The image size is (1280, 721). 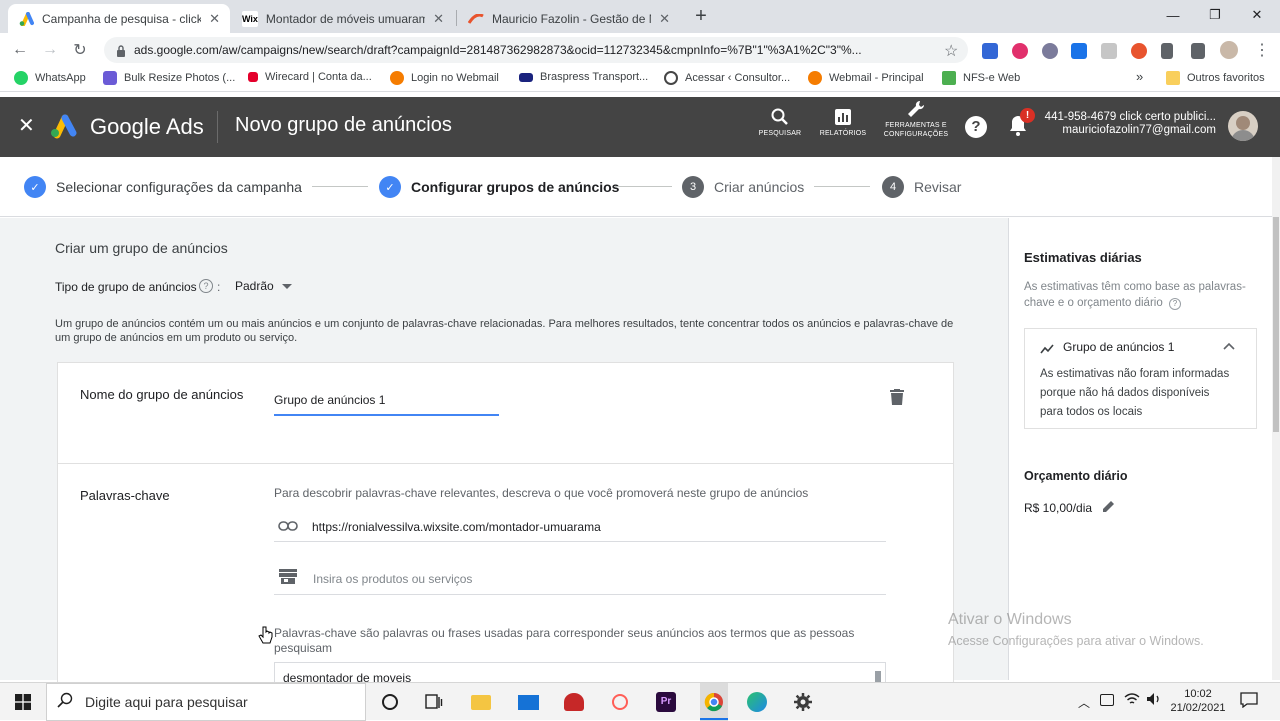 I want to click on step-criar-anuncios: 3 Criar anúncios, so click(x=743, y=187).